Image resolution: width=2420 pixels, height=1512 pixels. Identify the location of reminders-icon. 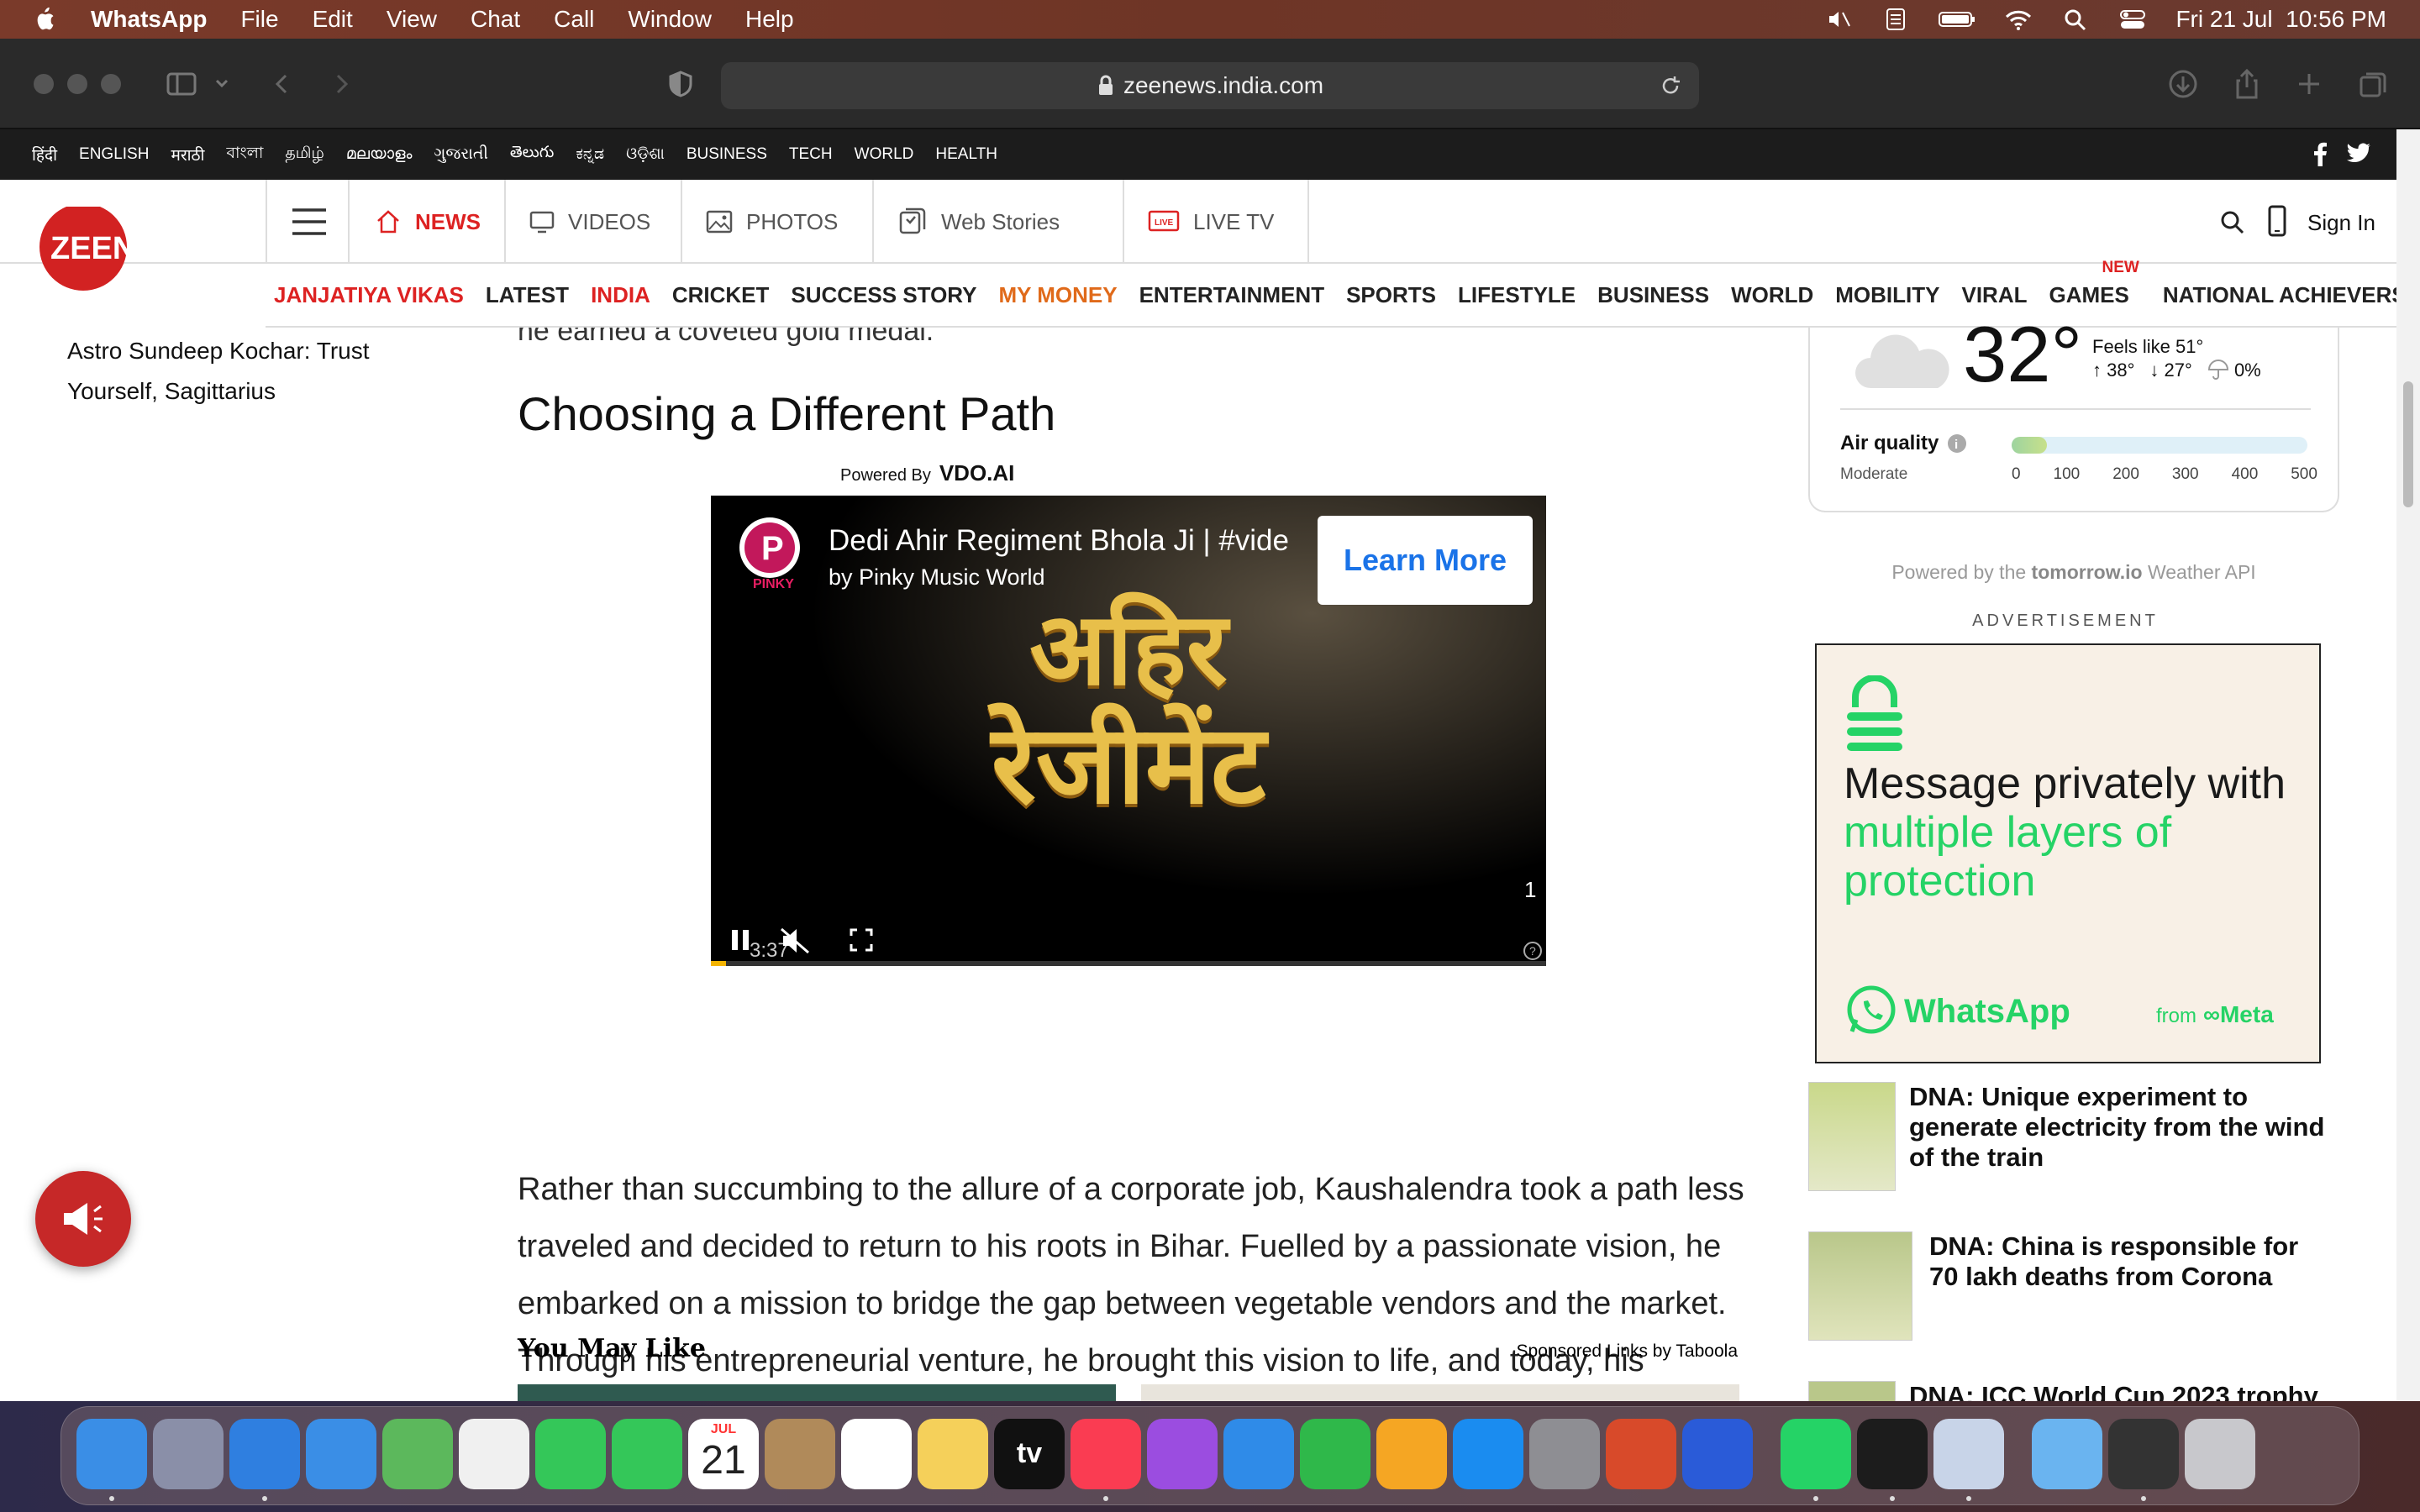
(876, 1454).